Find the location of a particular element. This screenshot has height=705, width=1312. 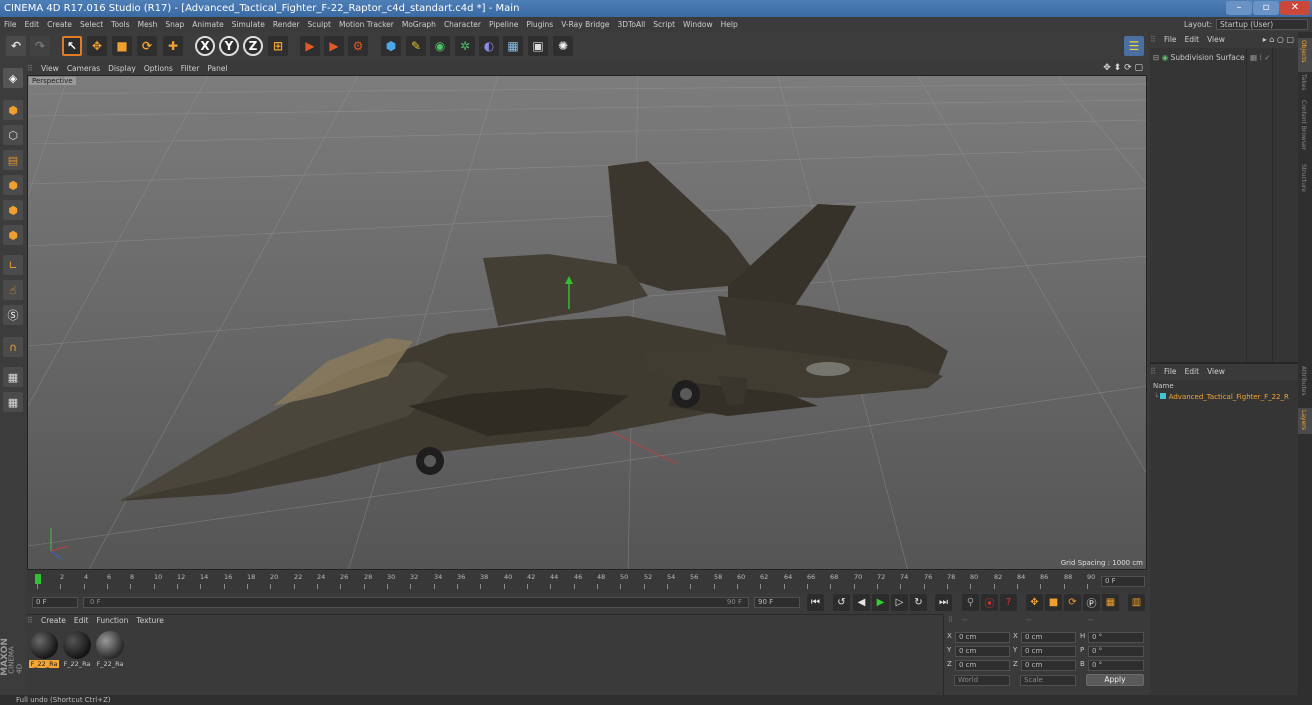

menu-mesh: Mesh is located at coordinates (148, 24).